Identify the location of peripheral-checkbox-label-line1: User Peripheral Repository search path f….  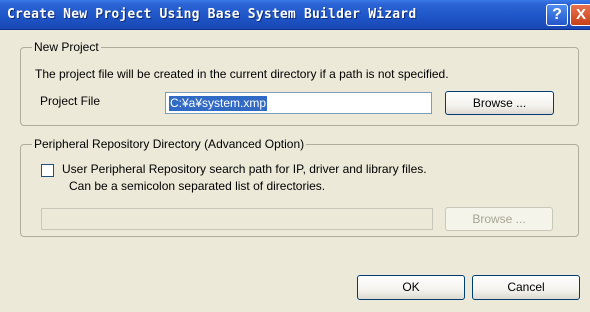
(244, 169).